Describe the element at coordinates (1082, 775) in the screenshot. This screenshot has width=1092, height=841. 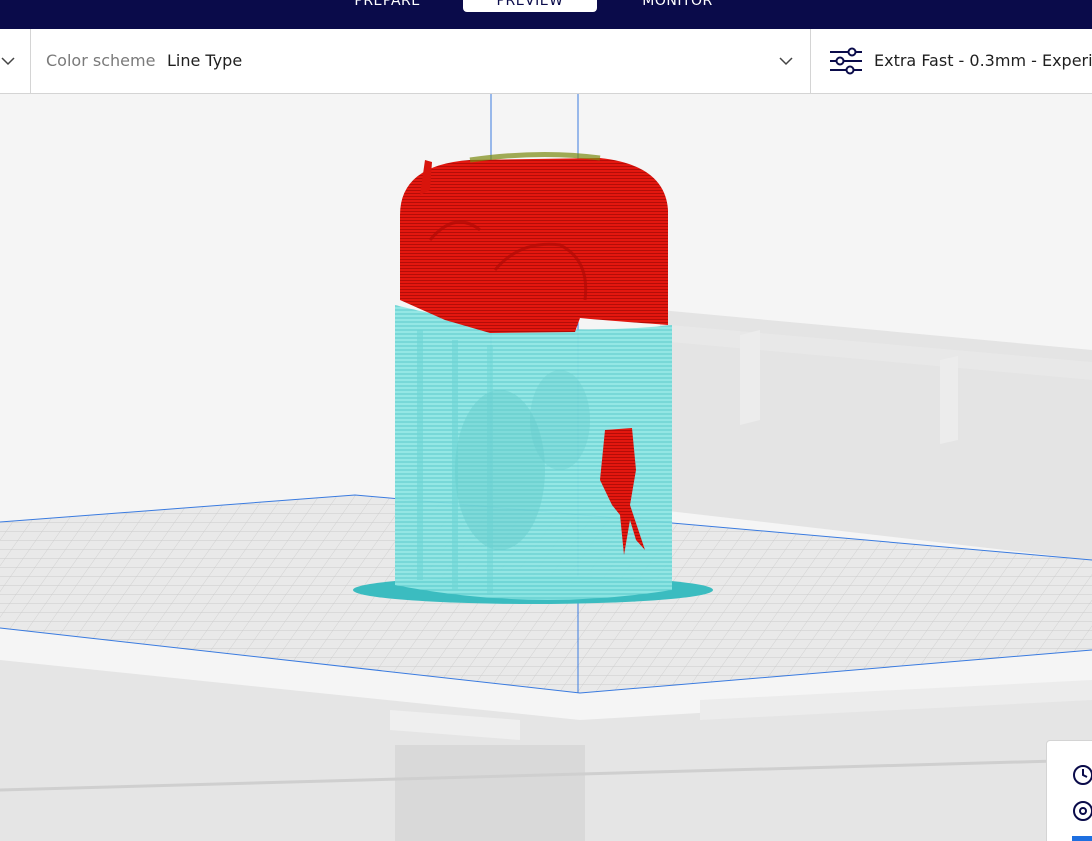
I see `clock-icon` at that location.